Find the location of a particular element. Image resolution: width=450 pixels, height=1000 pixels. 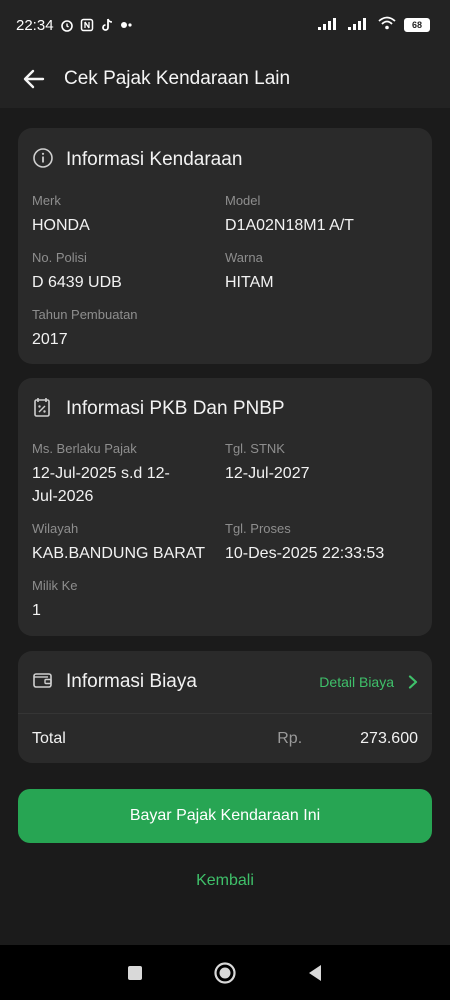

square-icon is located at coordinates (135, 972).